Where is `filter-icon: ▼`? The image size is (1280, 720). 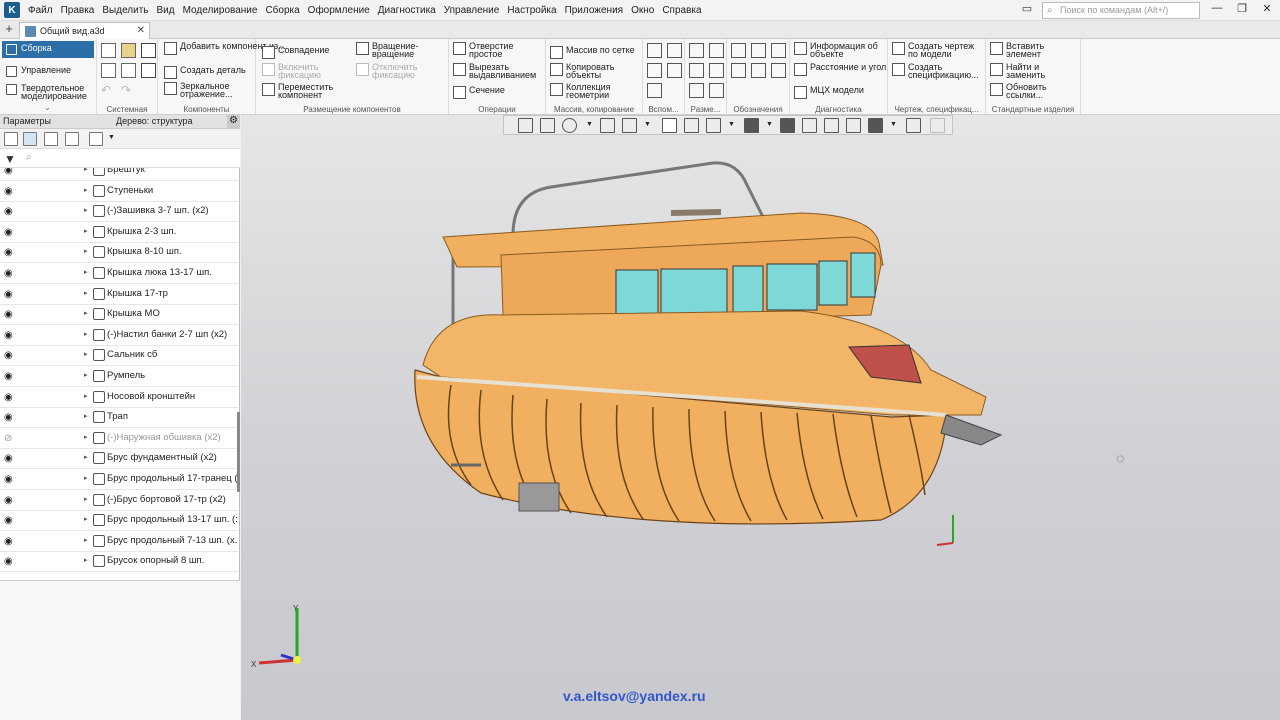 filter-icon: ▼ is located at coordinates (10, 159).